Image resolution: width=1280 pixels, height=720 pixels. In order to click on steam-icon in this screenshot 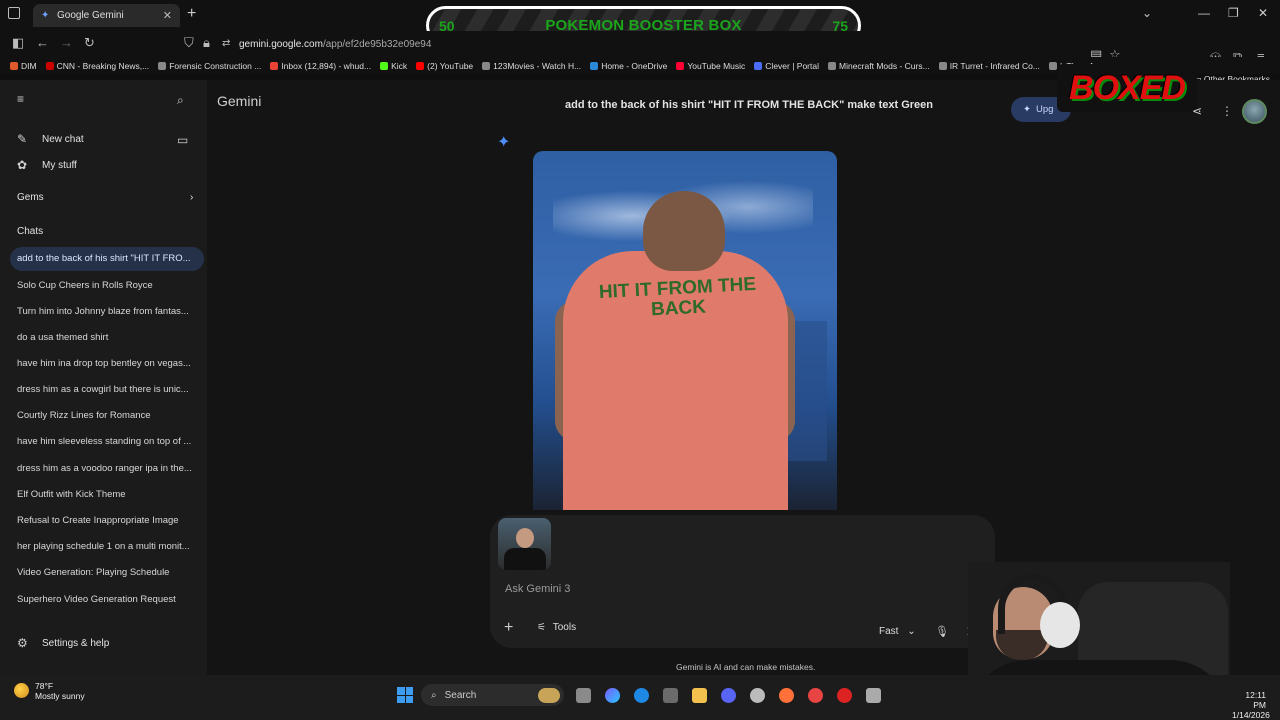, I will do `click(757, 695)`.